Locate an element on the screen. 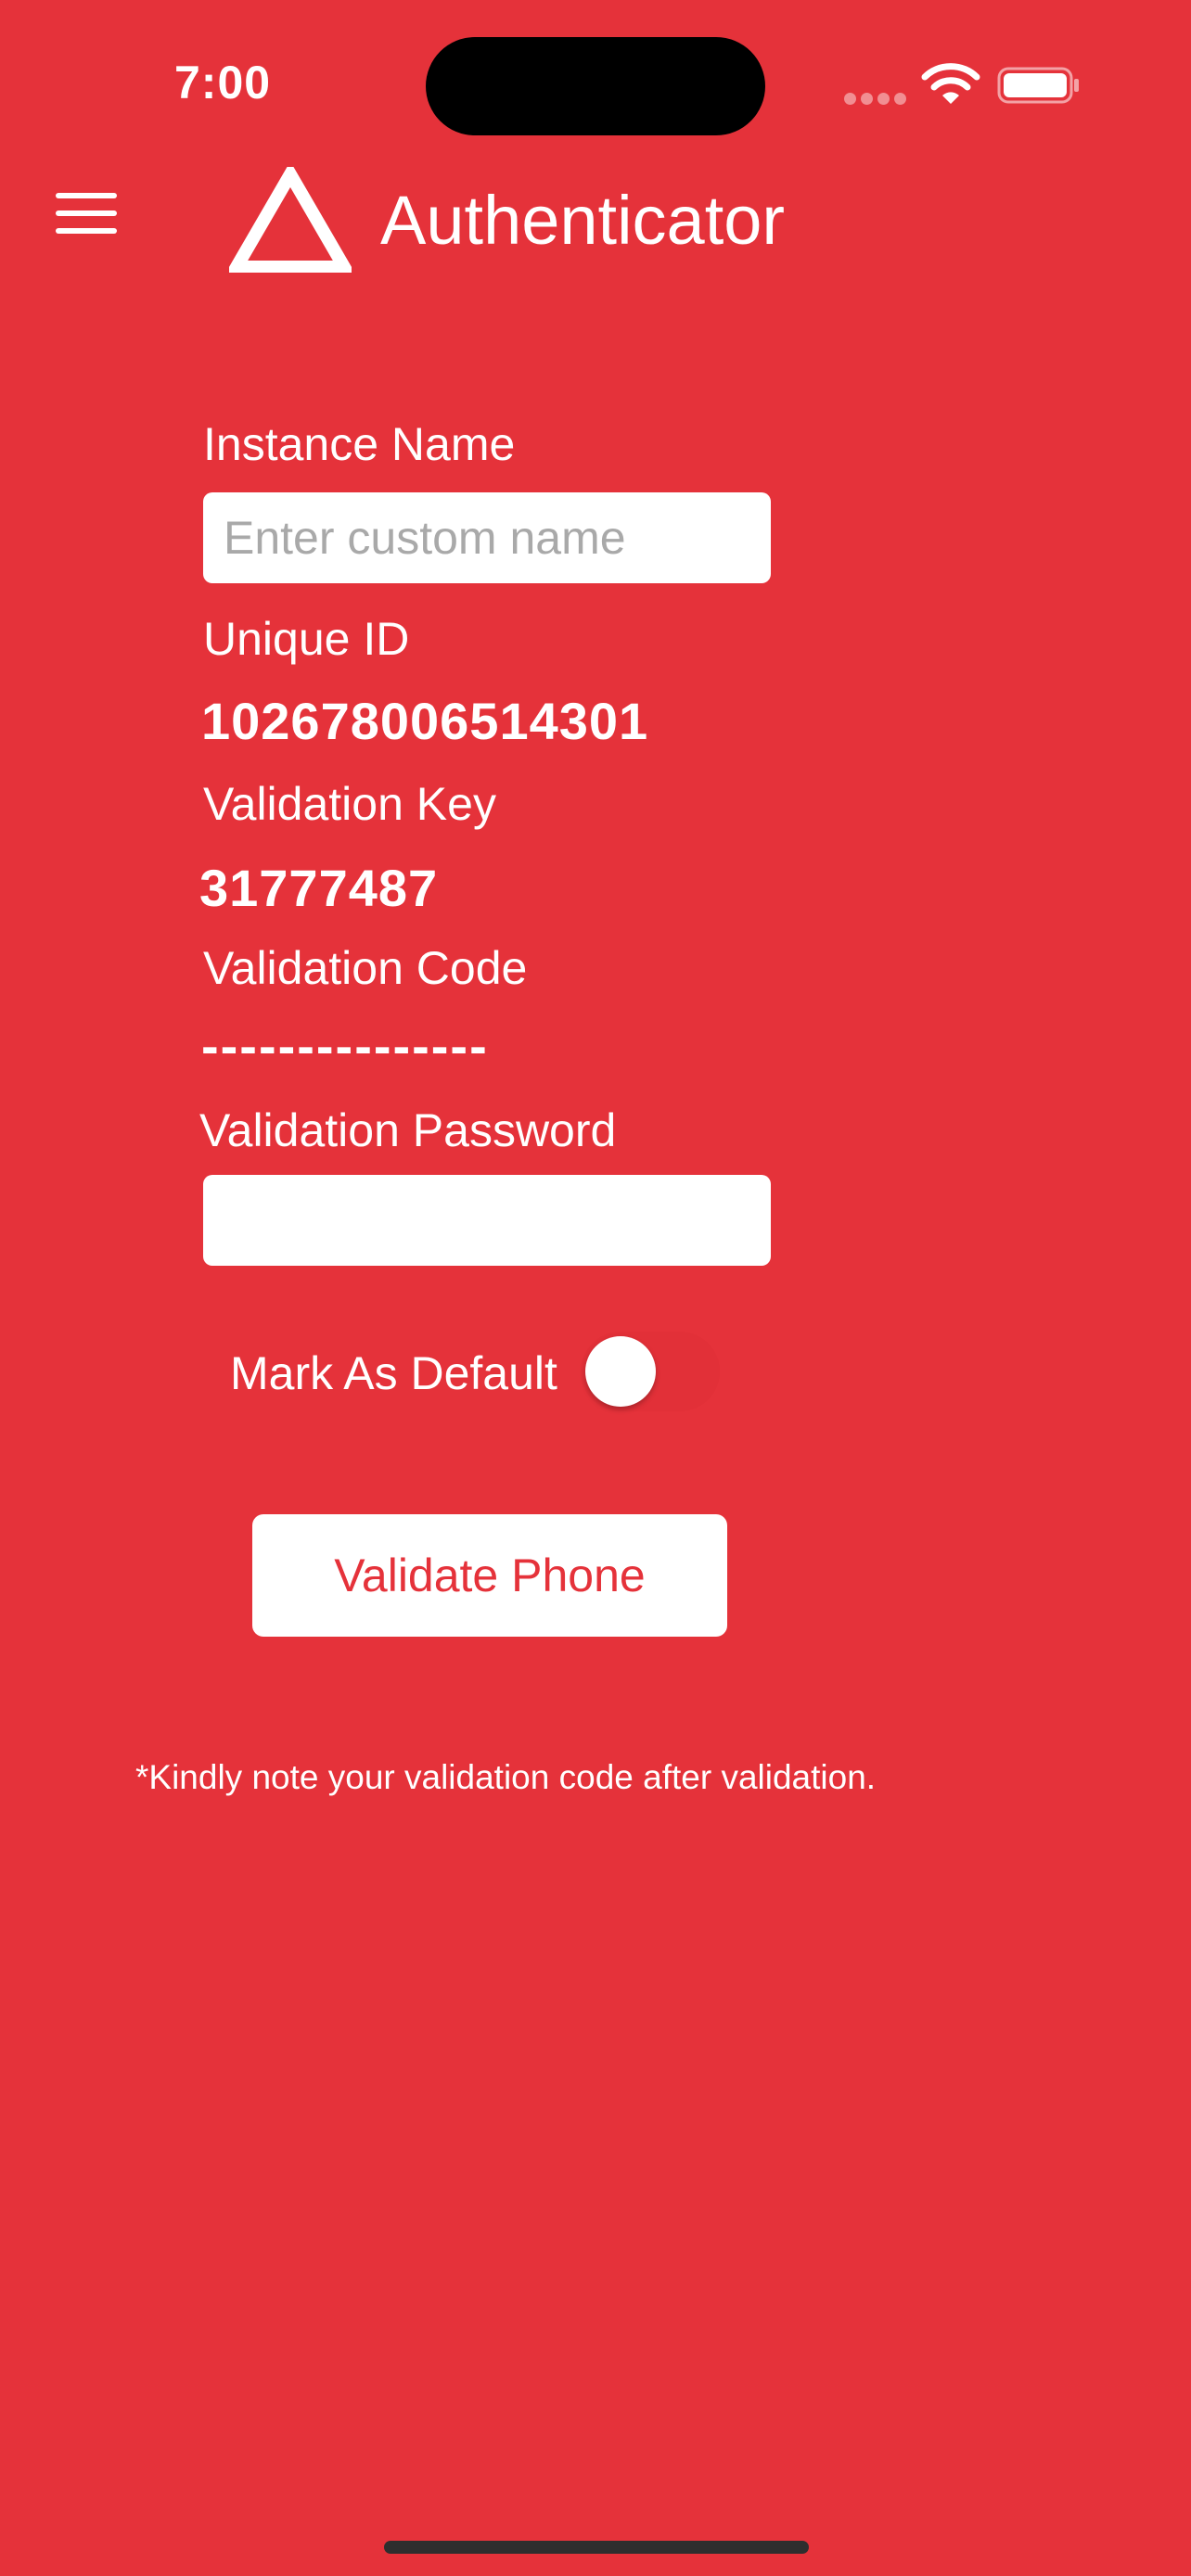  unique-id-value: 102678006514301 is located at coordinates (425, 721).